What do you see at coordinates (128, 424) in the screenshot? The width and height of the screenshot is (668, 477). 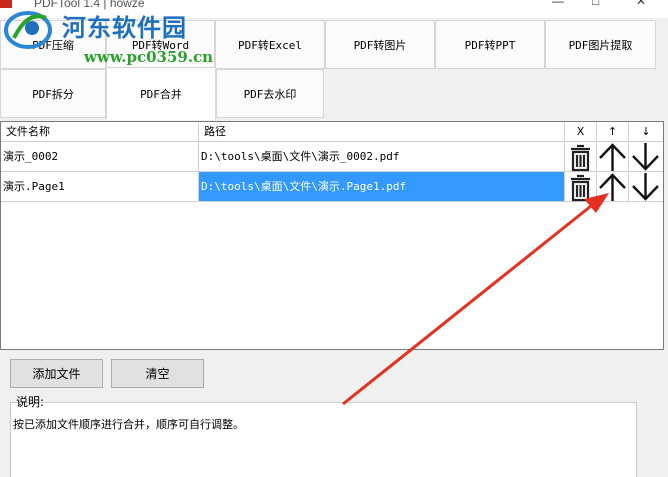 I see `description-text: 按已添加文件顺序进行合并，顺序可自行调整。` at bounding box center [128, 424].